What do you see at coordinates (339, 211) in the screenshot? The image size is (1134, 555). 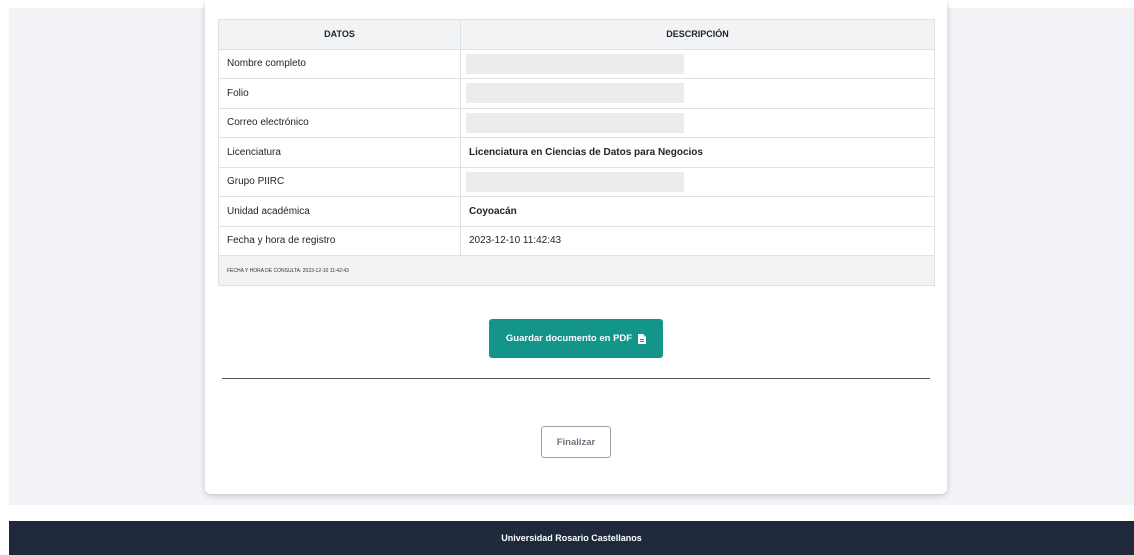 I see `row-label: Unidad académica` at bounding box center [339, 211].